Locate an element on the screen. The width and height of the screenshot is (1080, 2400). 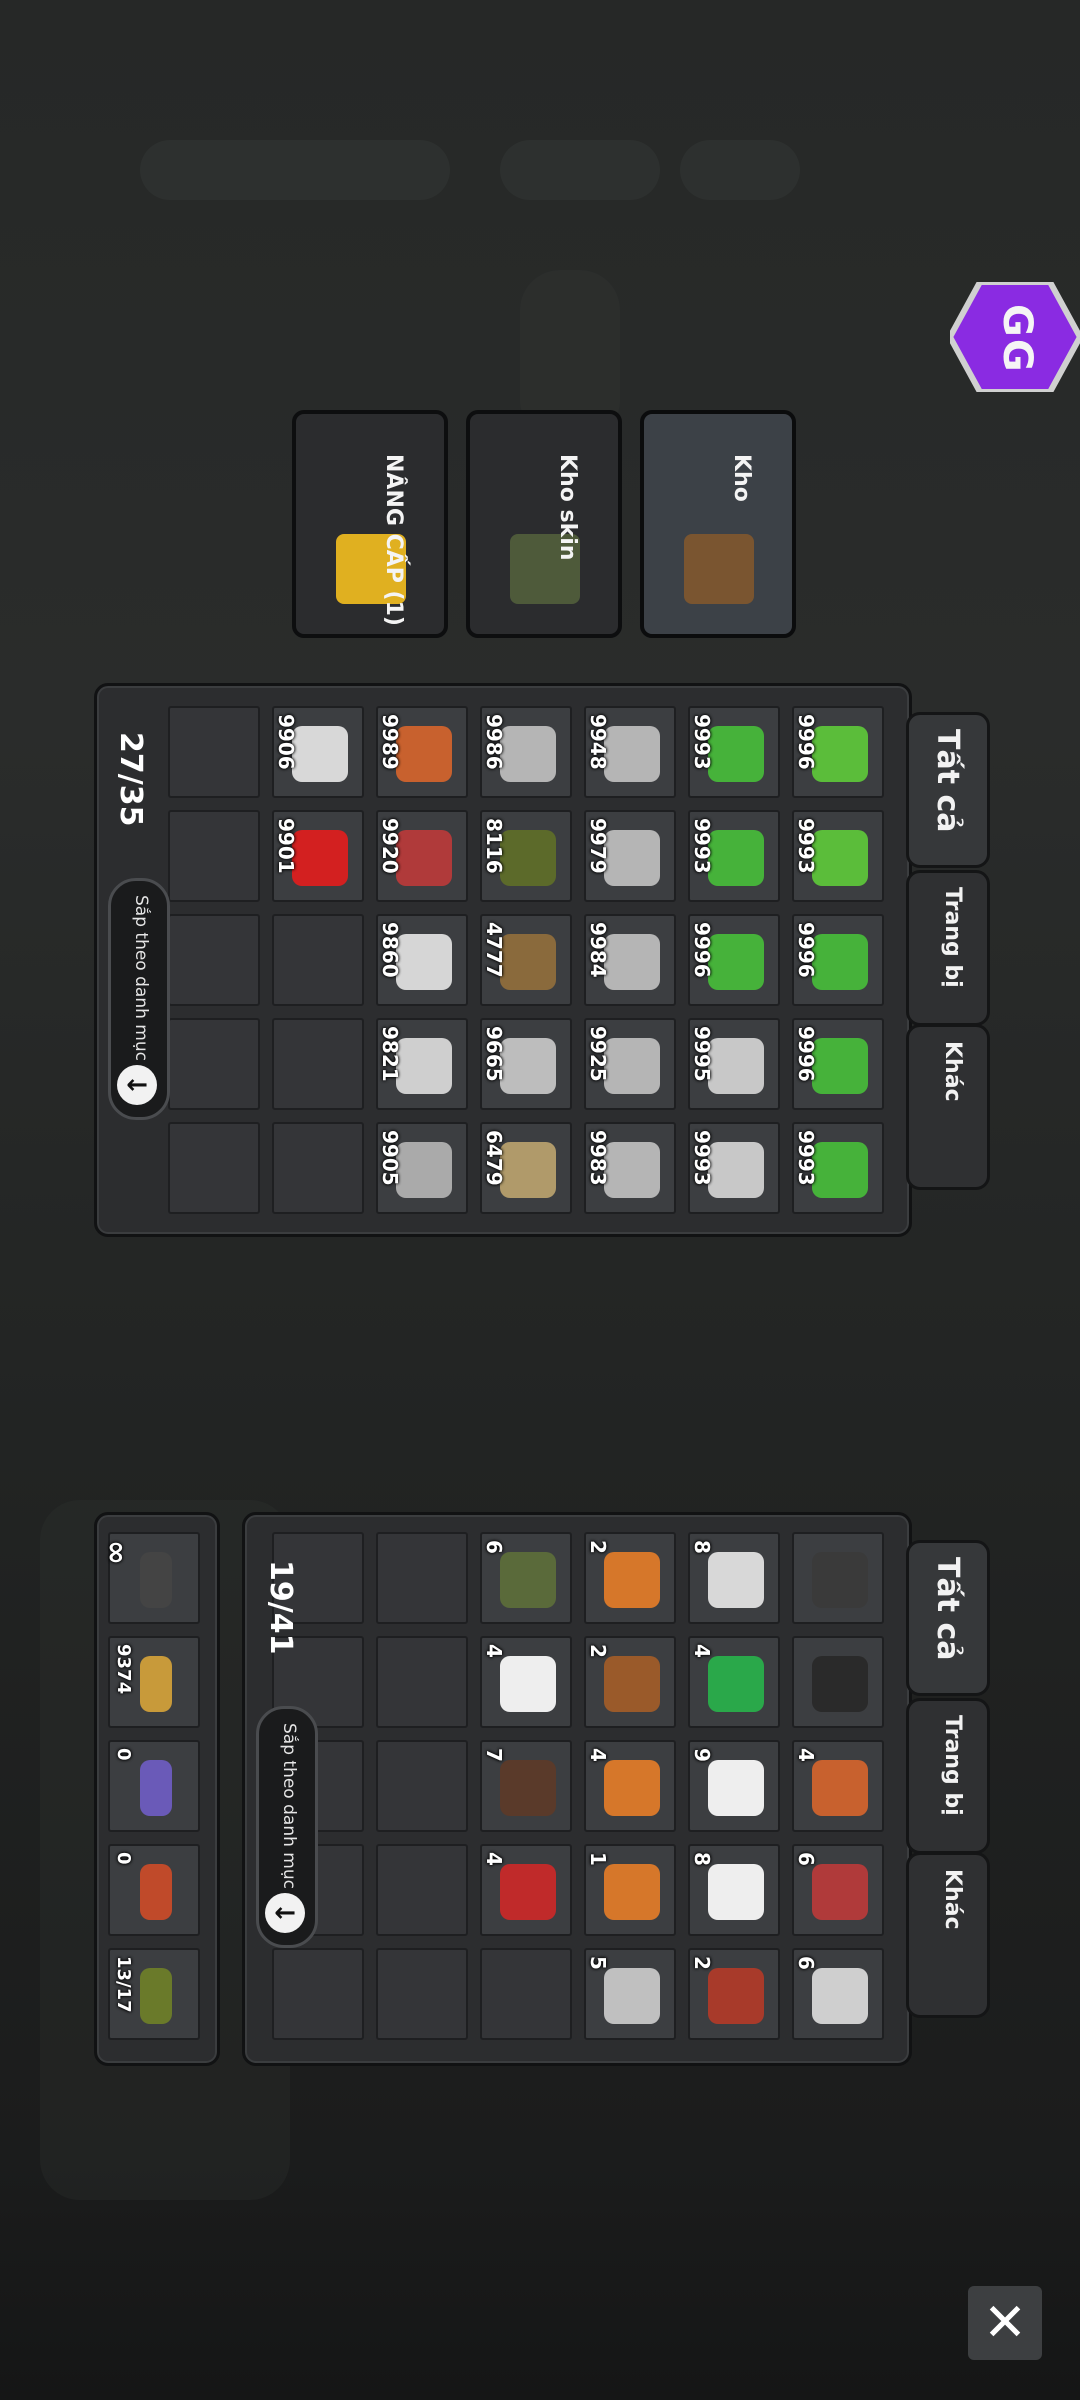
gray-glove-icon is located at coordinates (632, 754).